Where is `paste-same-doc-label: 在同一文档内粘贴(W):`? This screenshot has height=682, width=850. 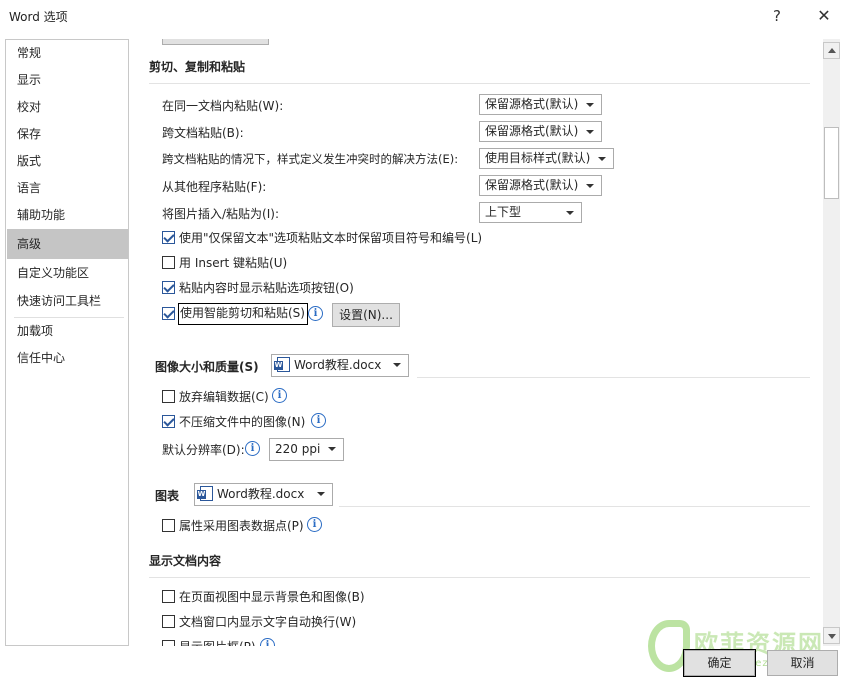
paste-same-doc-label: 在同一文档内粘贴(W): is located at coordinates (223, 106).